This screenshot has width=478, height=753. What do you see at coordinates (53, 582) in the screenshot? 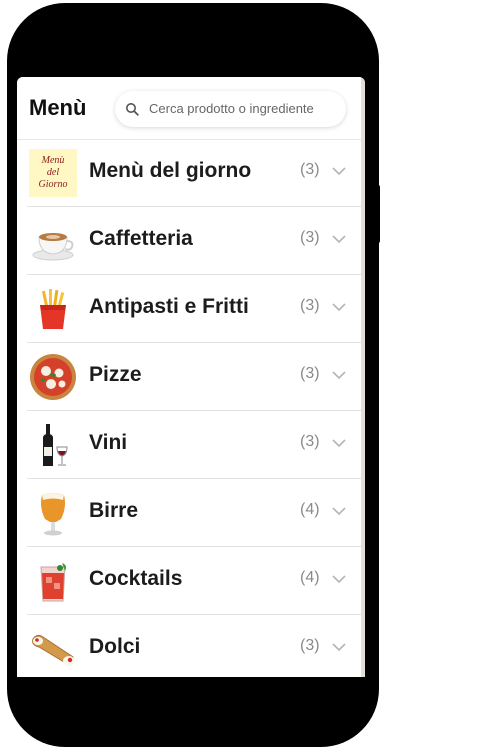
I see `cocktail-icon` at bounding box center [53, 582].